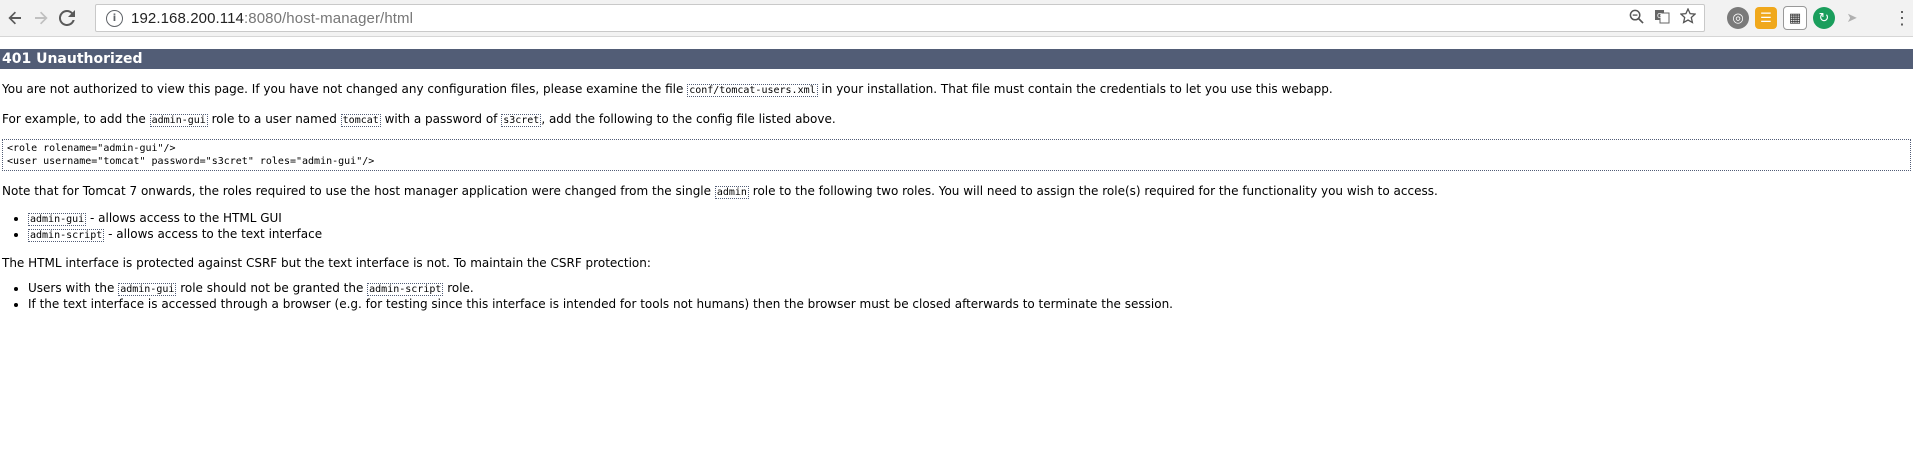 The image size is (1913, 455). Describe the element at coordinates (41, 18) in the screenshot. I see `forward-arrow-icon` at that location.